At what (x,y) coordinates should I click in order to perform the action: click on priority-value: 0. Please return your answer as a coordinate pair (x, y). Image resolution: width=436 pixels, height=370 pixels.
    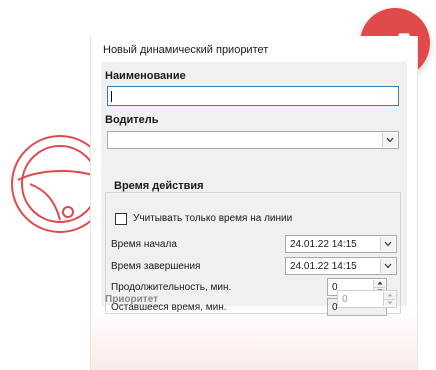
    Looking at the image, I should click on (345, 299).